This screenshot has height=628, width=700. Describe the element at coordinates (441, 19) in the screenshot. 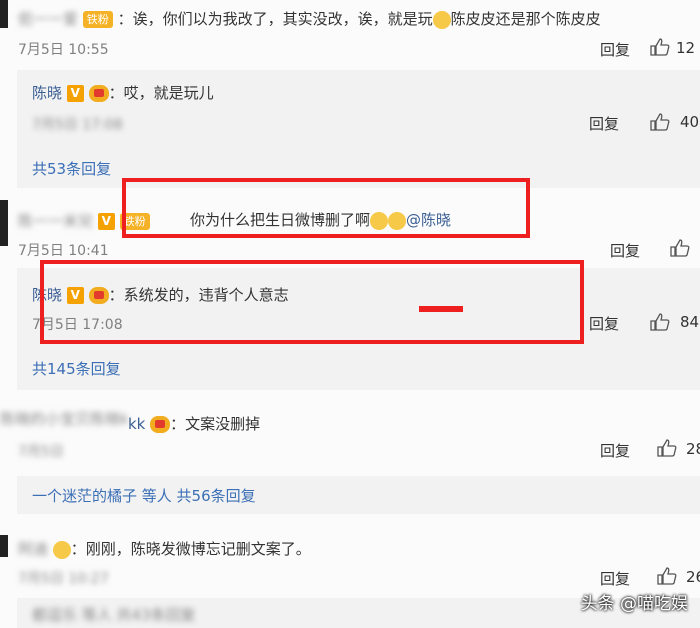

I see `dog-emoji-icon` at that location.